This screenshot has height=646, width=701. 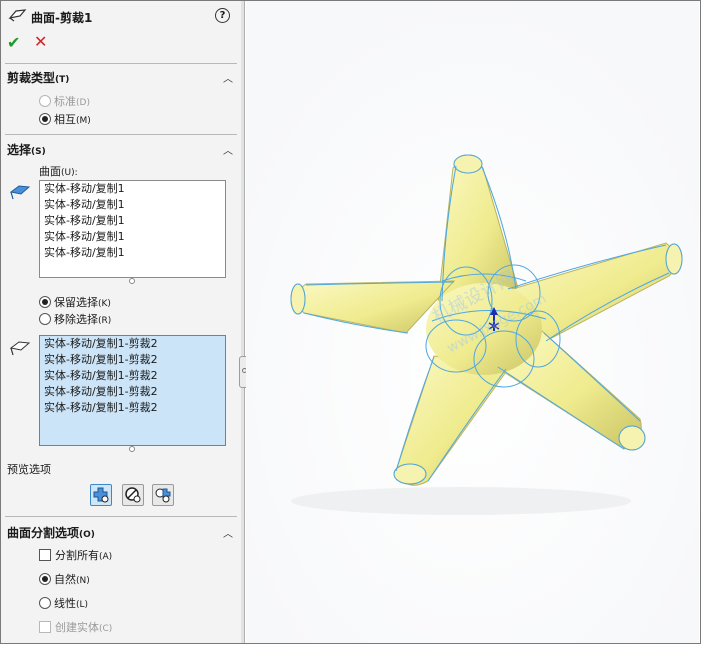 I want to click on pieces-selection-icon, so click(x=20, y=348).